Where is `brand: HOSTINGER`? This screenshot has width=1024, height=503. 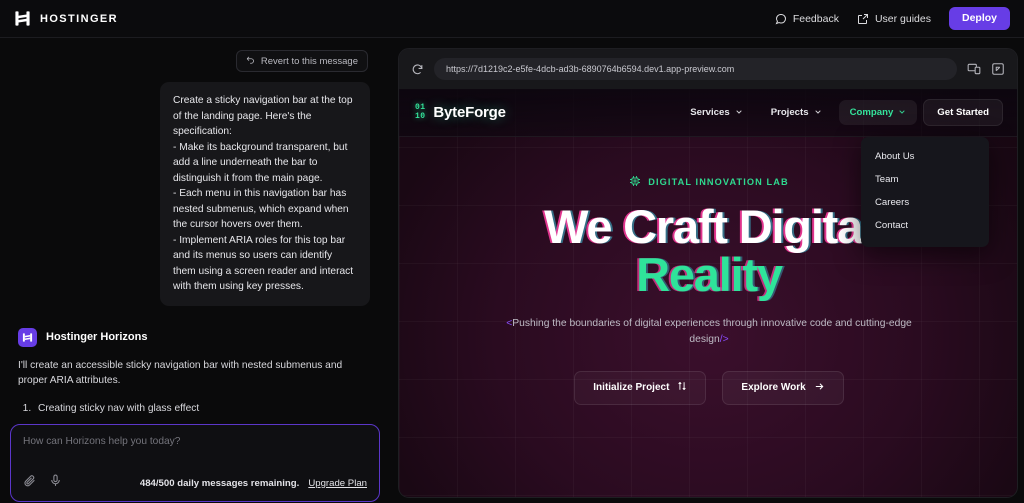
brand: HOSTINGER is located at coordinates (66, 18).